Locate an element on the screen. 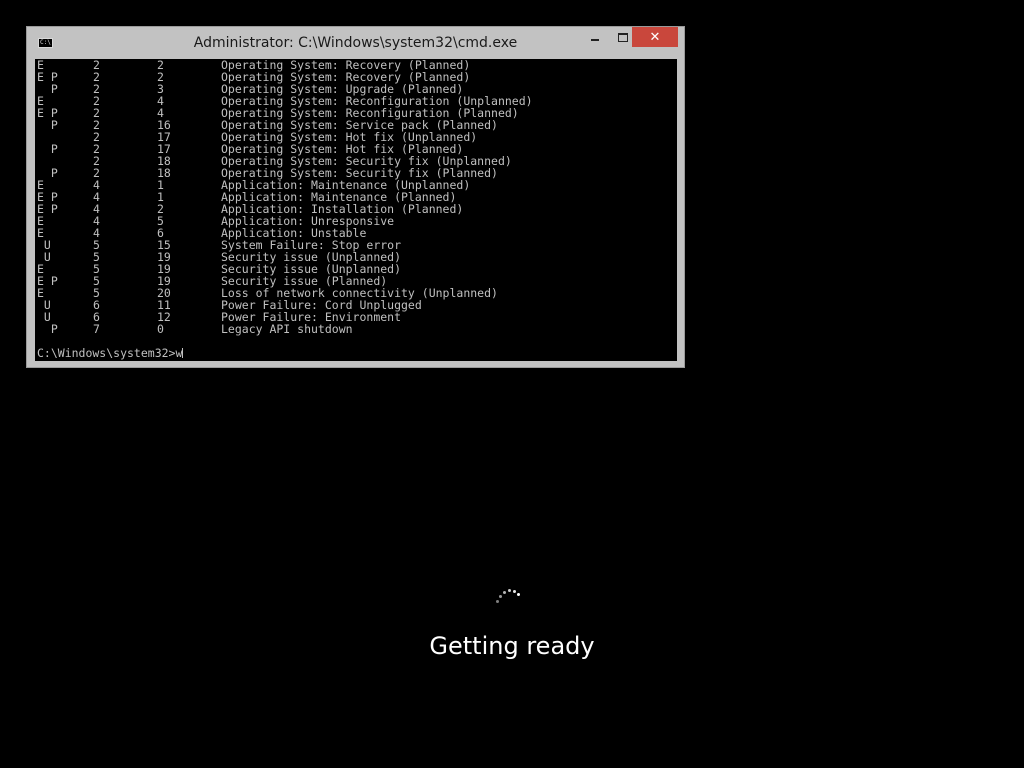 The width and height of the screenshot is (1024, 768). loading-spinner-icon is located at coordinates (507, 598).